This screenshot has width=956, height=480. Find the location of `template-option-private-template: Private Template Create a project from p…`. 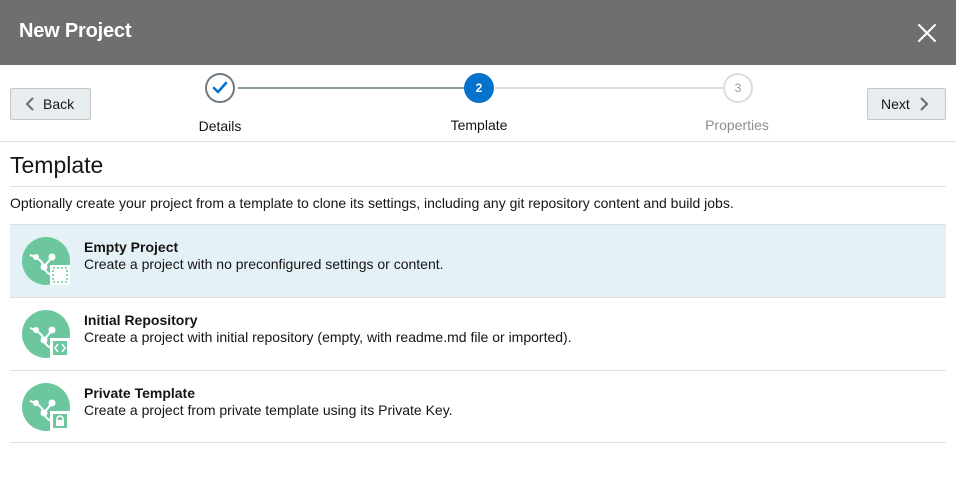

template-option-private-template: Private Template Create a project from p… is located at coordinates (478, 406).